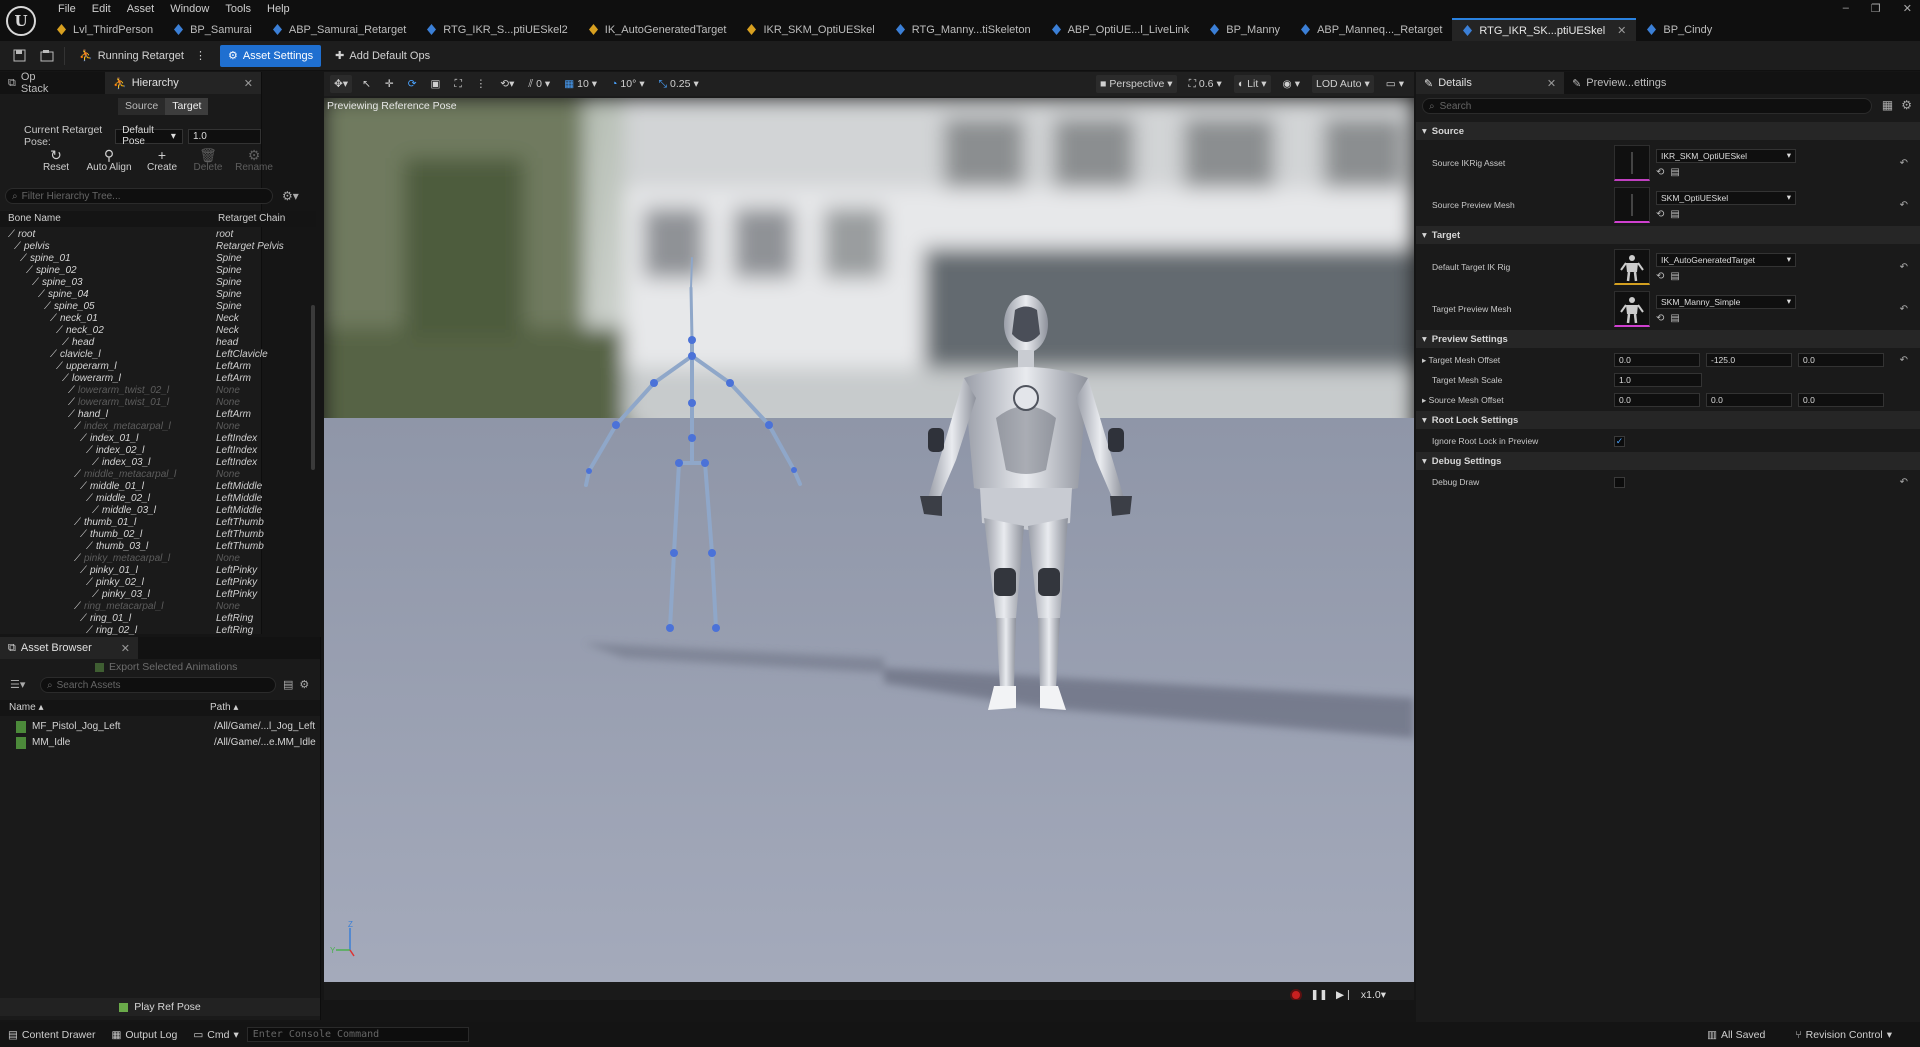 This screenshot has width=1920, height=1047. I want to click on running-retarget-button: ⛹ Running Retarget ⋮, so click(142, 56).